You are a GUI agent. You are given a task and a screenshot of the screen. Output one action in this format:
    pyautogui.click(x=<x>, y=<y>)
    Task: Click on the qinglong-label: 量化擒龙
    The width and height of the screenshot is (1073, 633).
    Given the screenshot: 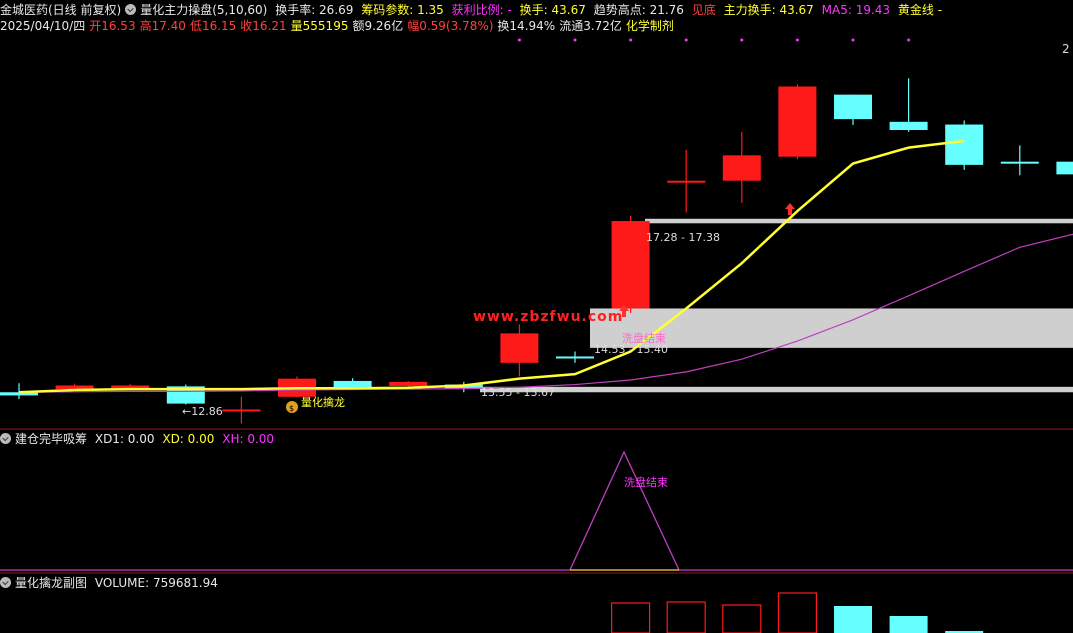 What is the action you would take?
    pyautogui.click(x=323, y=402)
    